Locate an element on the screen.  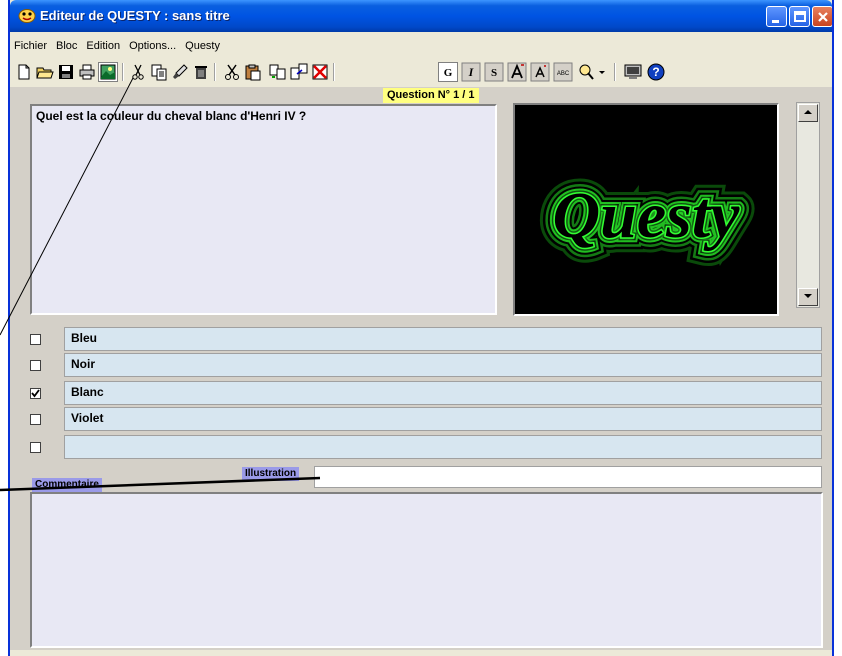
new-file-button is located at coordinates (24, 72).